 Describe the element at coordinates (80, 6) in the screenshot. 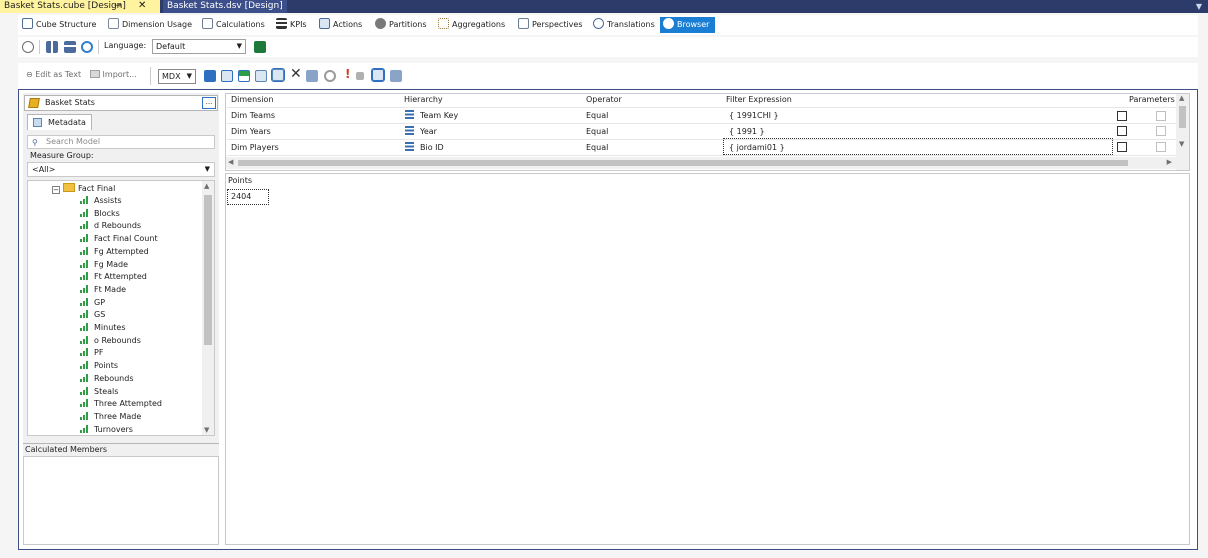

I see `document-tab-cube-design: Basket Stats.cube [Design] ⊸ ✕` at that location.